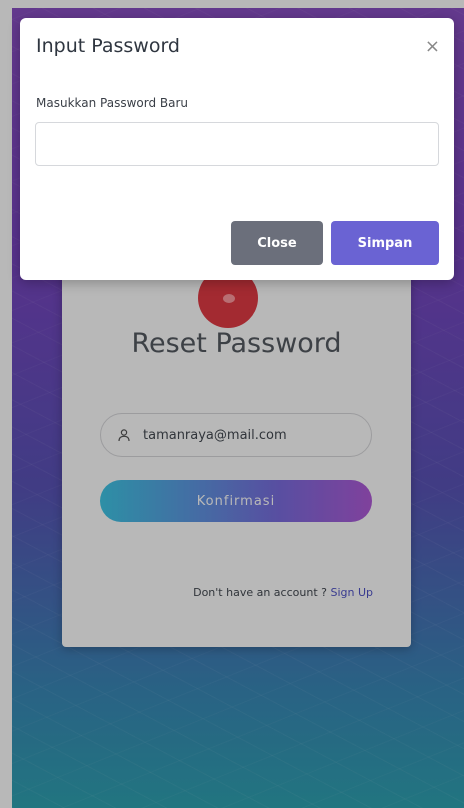  Describe the element at coordinates (385, 243) in the screenshot. I see `save-button: Simpan` at that location.